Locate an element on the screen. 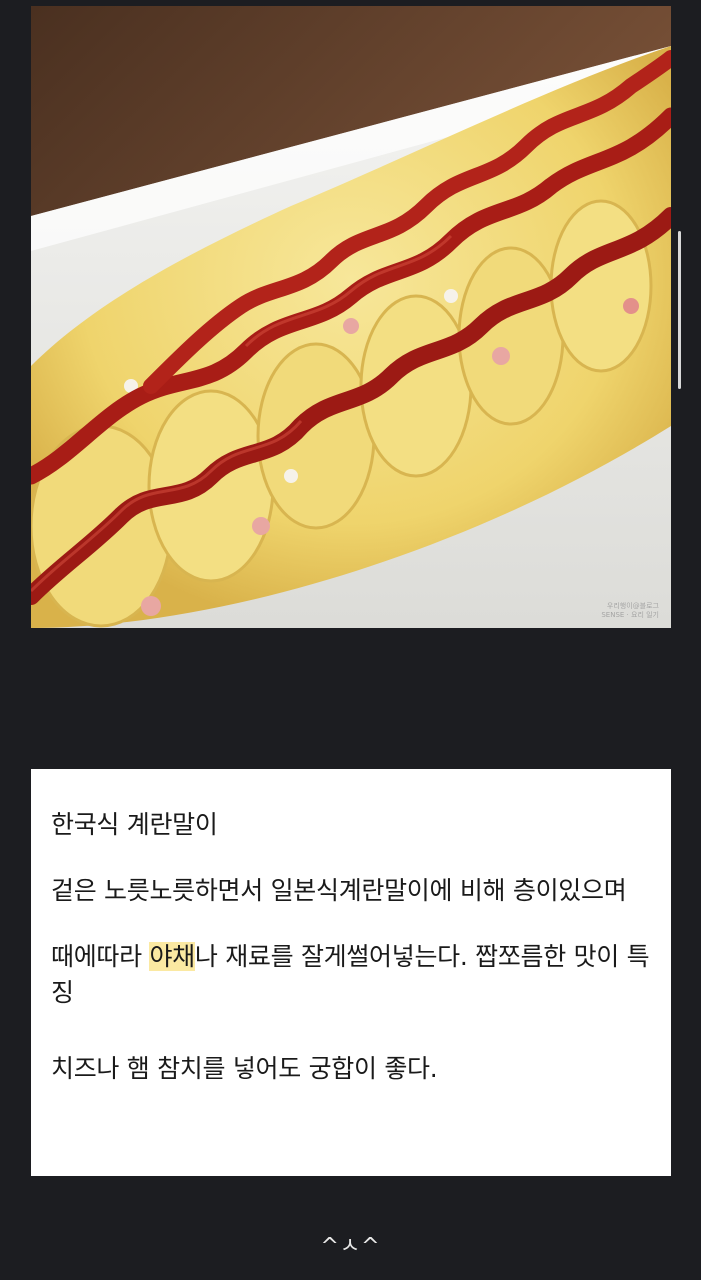  highlighted-word: 야채 is located at coordinates (172, 956).